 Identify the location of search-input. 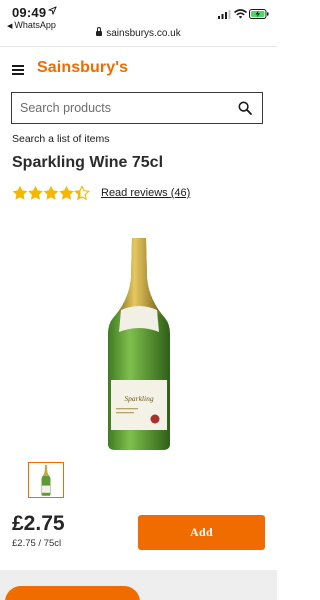
(125, 108).